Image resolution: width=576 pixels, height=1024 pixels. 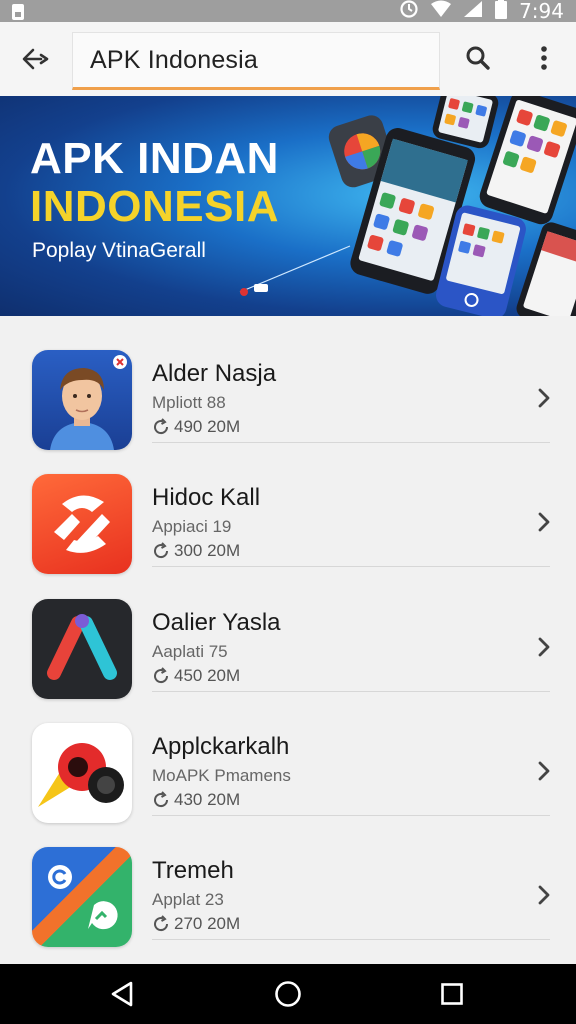 What do you see at coordinates (190, 651) in the screenshot?
I see `app-subtitle: Aaplati 75` at bounding box center [190, 651].